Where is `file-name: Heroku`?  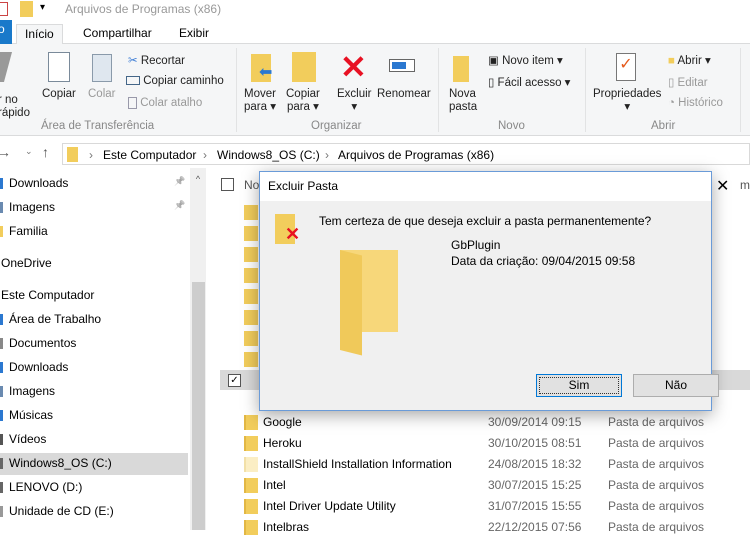 file-name: Heroku is located at coordinates (282, 443).